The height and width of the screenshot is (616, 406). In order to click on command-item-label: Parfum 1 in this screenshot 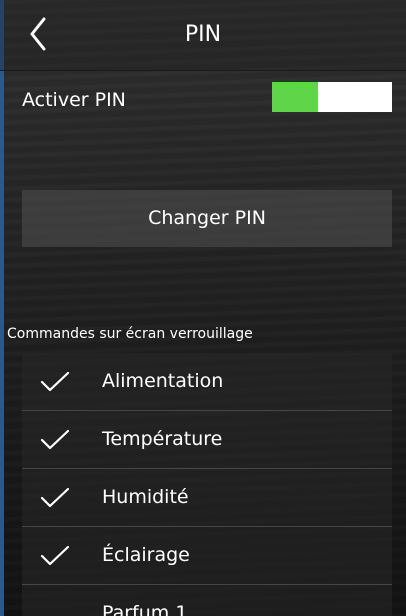, I will do `click(145, 609)`.